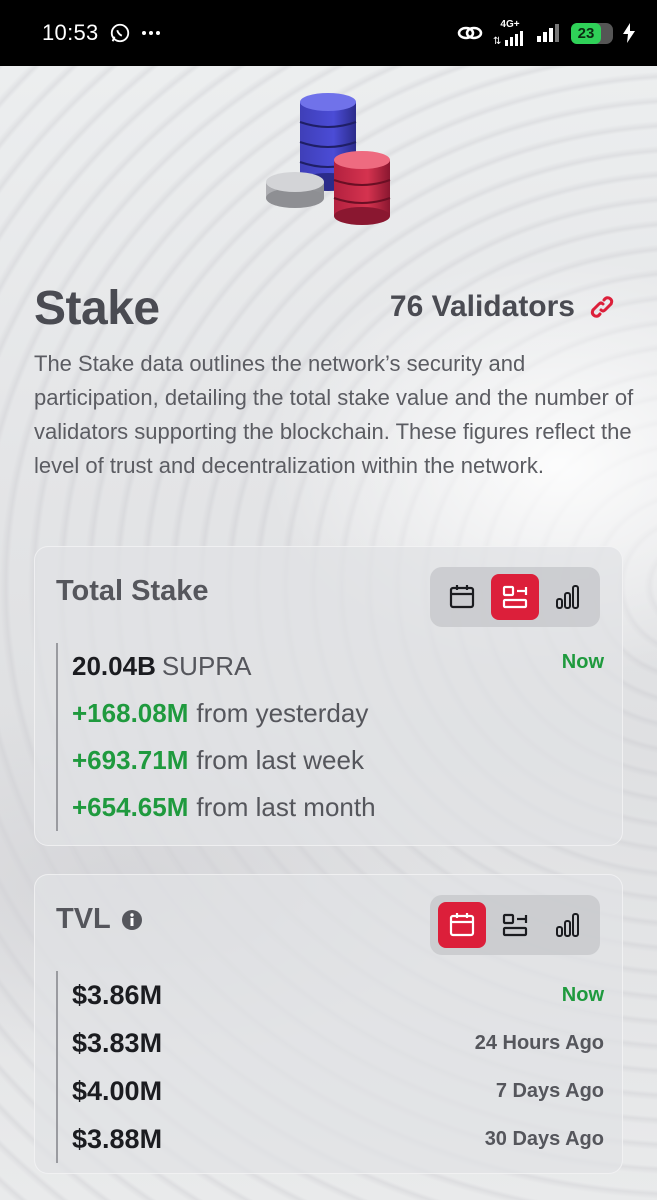 This screenshot has width=657, height=1200. I want to click on signal-icon: ⇅, so click(508, 38).